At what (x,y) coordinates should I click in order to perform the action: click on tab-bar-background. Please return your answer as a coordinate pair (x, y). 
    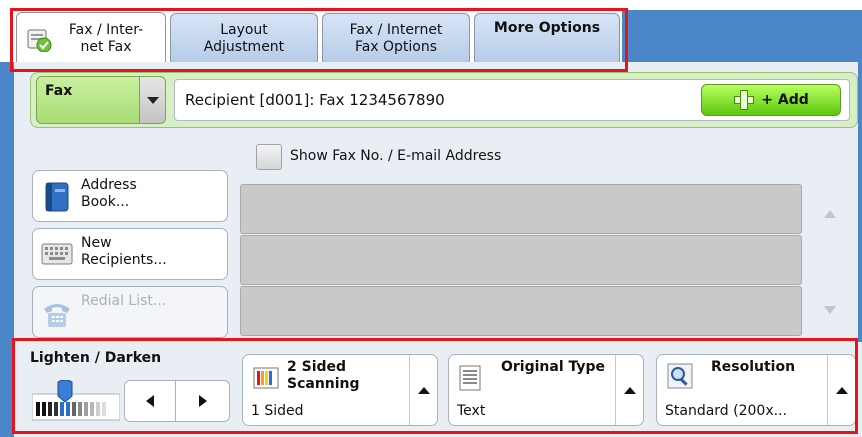
    Looking at the image, I should click on (742, 36).